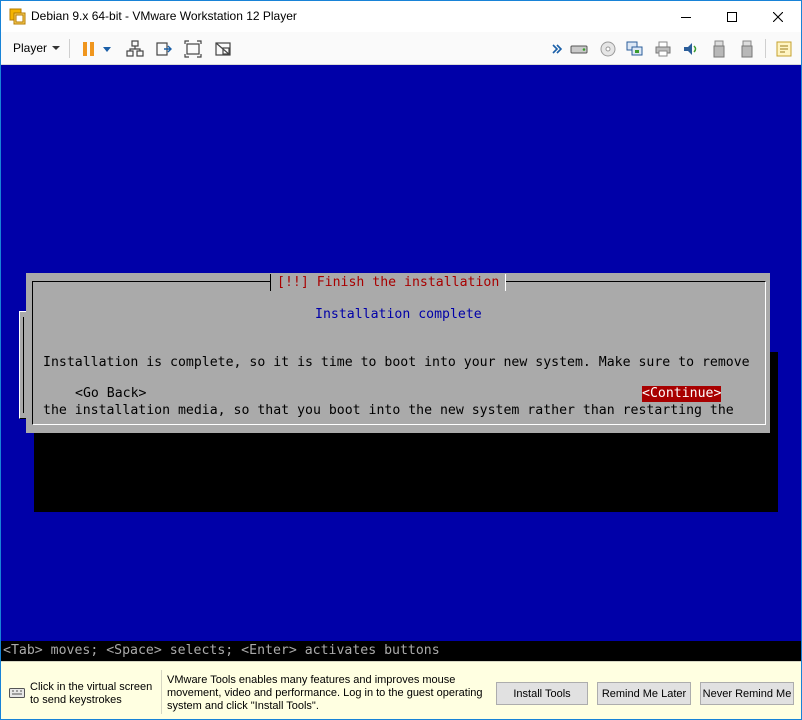  I want to click on player-menu-label: Player, so click(30, 48).